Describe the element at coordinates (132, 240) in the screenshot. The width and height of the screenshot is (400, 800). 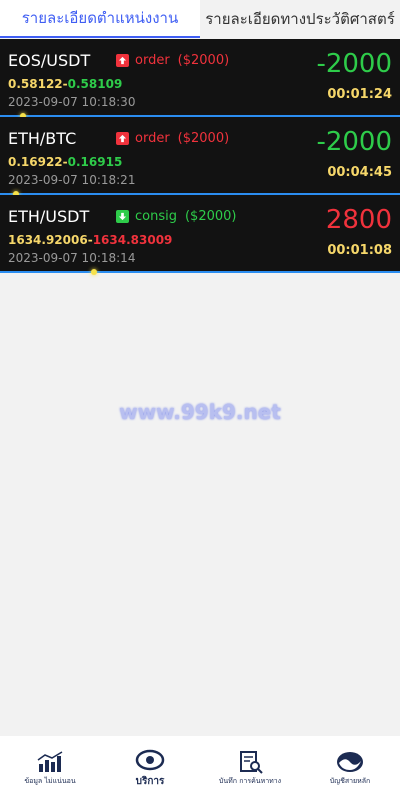
I see `close-price: 1634.83009` at that location.